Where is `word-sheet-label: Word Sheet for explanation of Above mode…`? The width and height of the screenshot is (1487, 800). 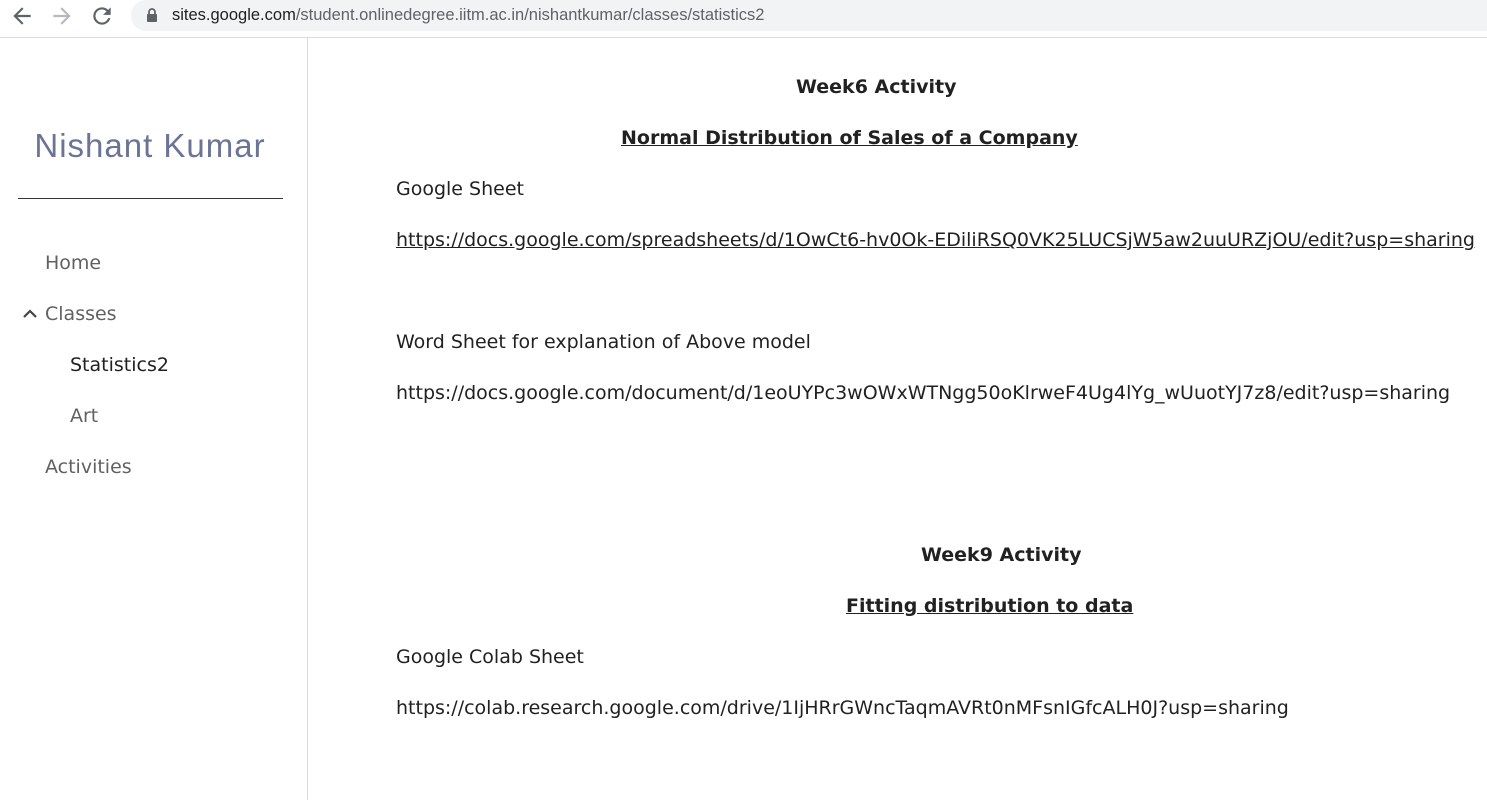 word-sheet-label: Word Sheet for explanation of Above mode… is located at coordinates (603, 342).